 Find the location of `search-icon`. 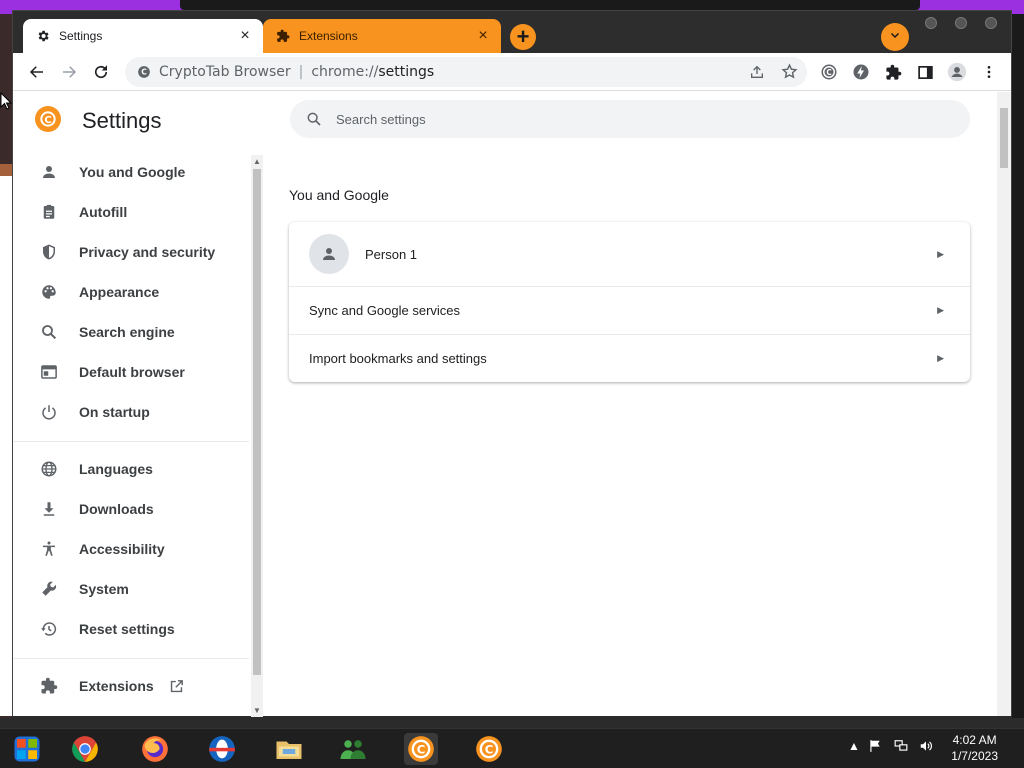

search-icon is located at coordinates (49, 332).